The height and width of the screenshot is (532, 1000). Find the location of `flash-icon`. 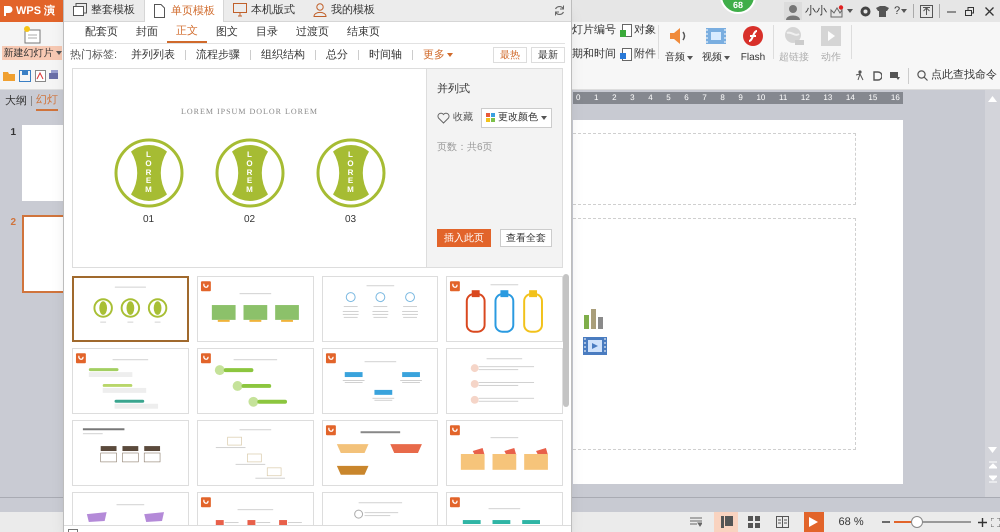

flash-icon is located at coordinates (753, 36).